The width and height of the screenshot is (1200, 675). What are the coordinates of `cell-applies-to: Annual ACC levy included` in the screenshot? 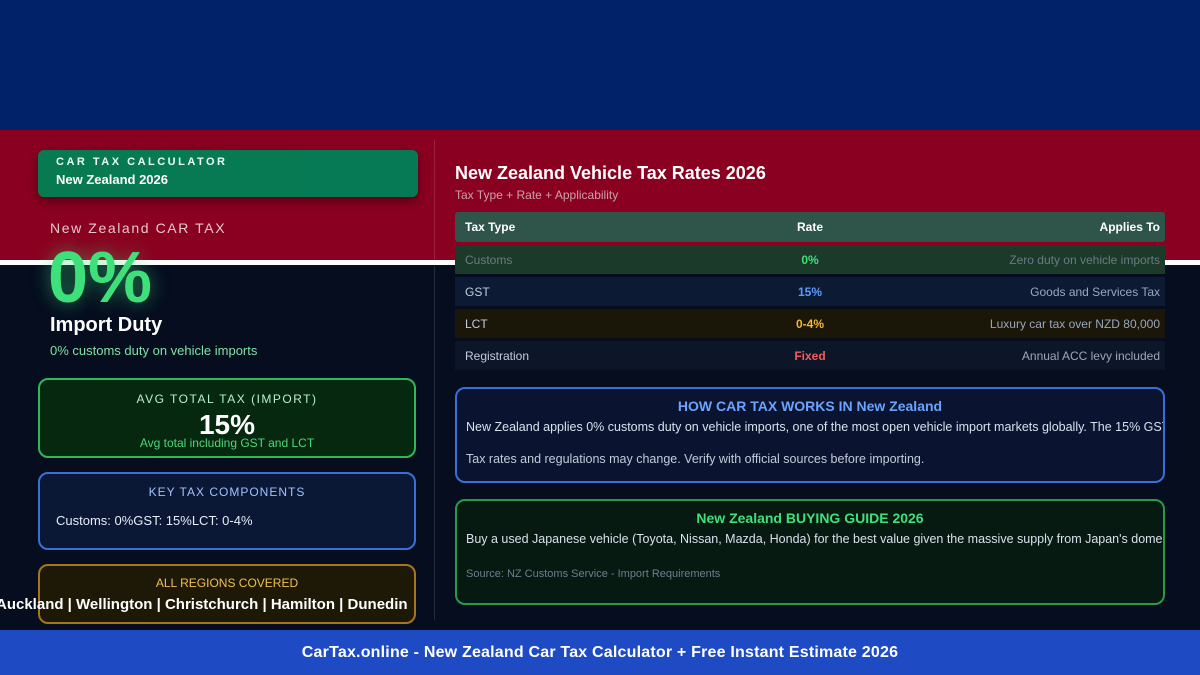 It's located at (1090, 355).